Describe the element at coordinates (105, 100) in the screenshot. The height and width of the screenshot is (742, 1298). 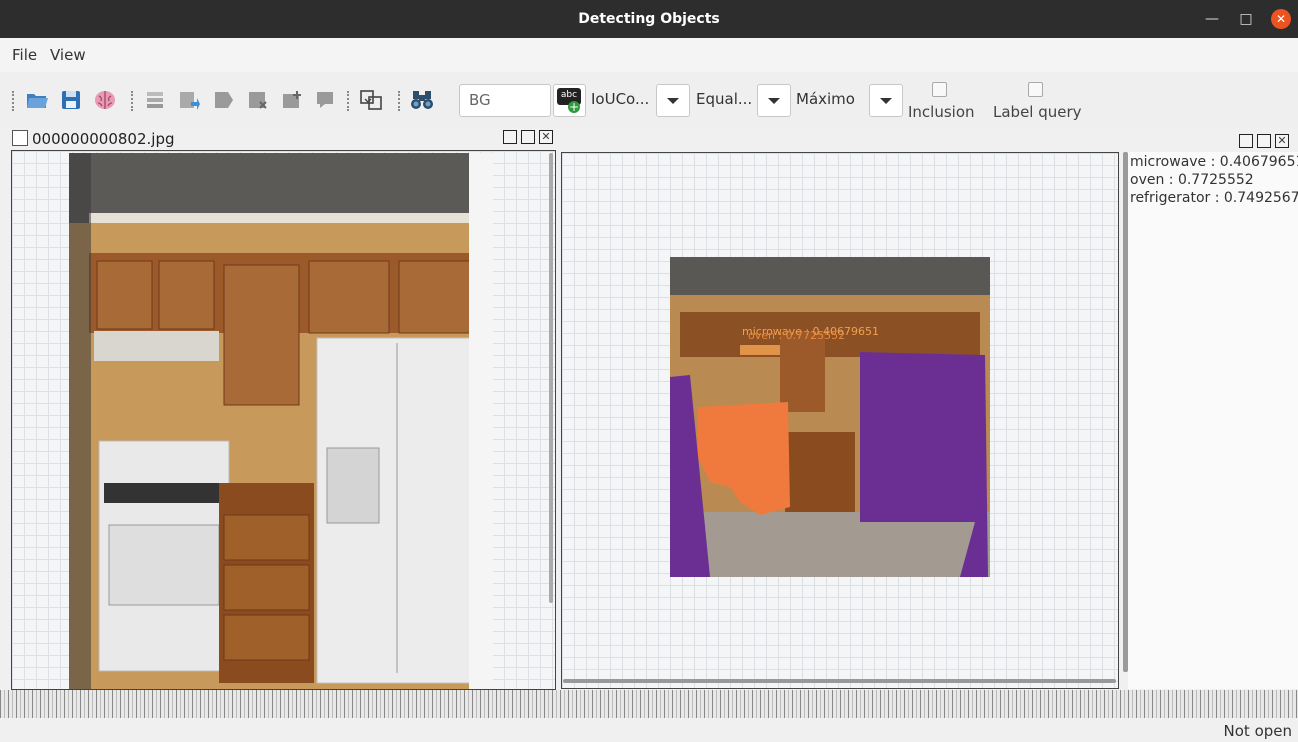
I see `brain-icon` at that location.